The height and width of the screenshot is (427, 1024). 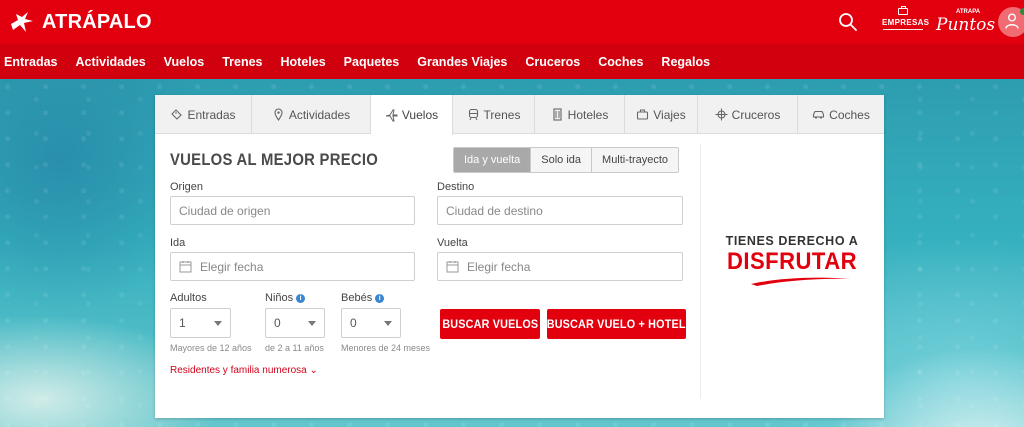 I want to click on buscar-vuelos-button: BUSCAR VUELOS, so click(x=490, y=324).